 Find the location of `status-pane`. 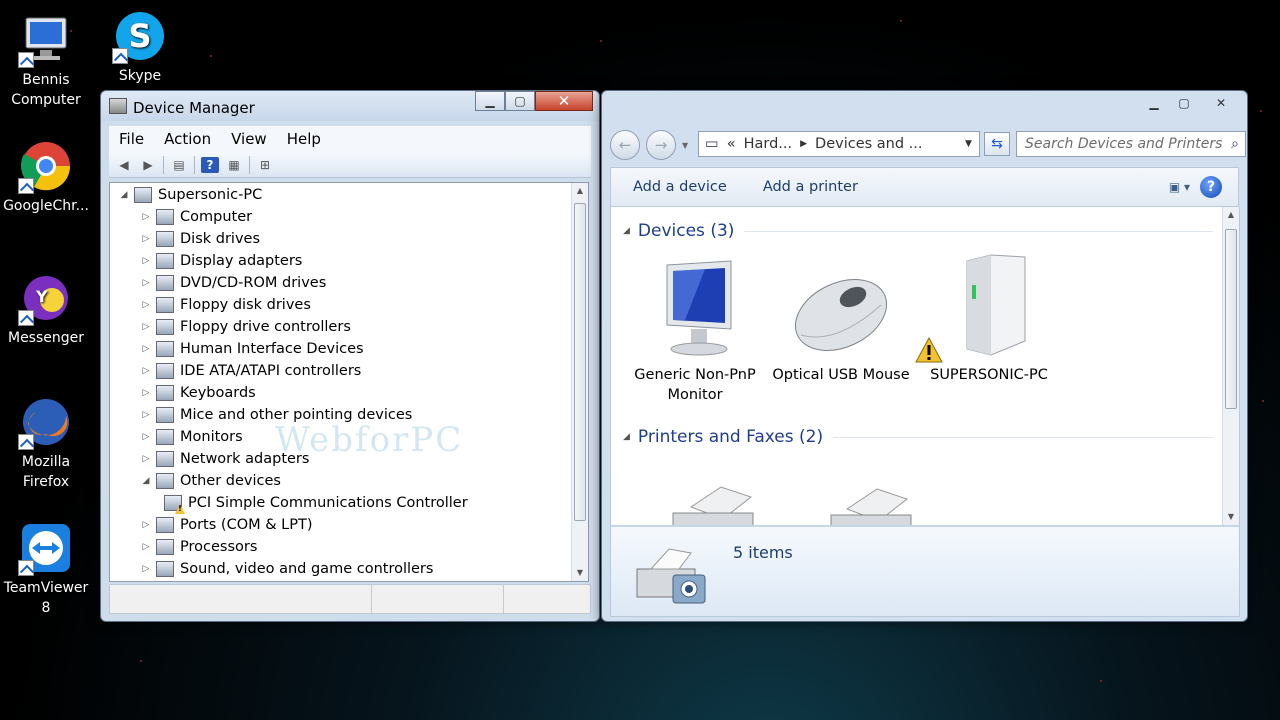

status-pane is located at coordinates (547, 599).